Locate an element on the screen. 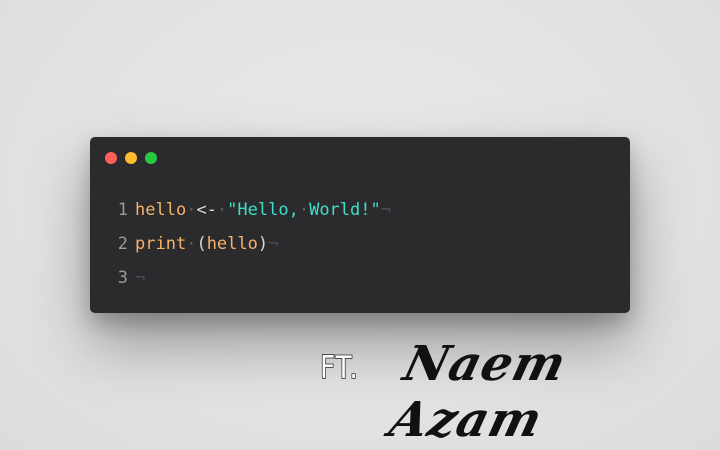 Image resolution: width=720 pixels, height=450 pixels. code-token: World!" is located at coordinates (345, 210).